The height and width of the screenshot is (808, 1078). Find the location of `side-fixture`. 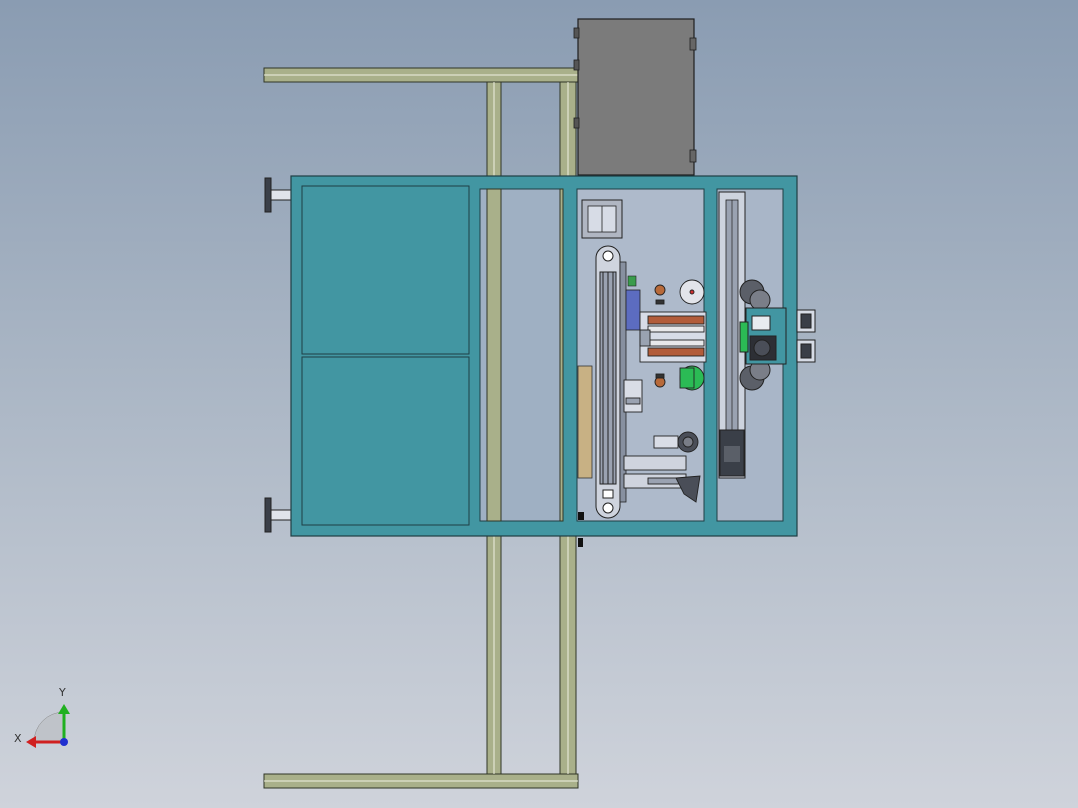

side-fixture is located at coordinates (806, 336).